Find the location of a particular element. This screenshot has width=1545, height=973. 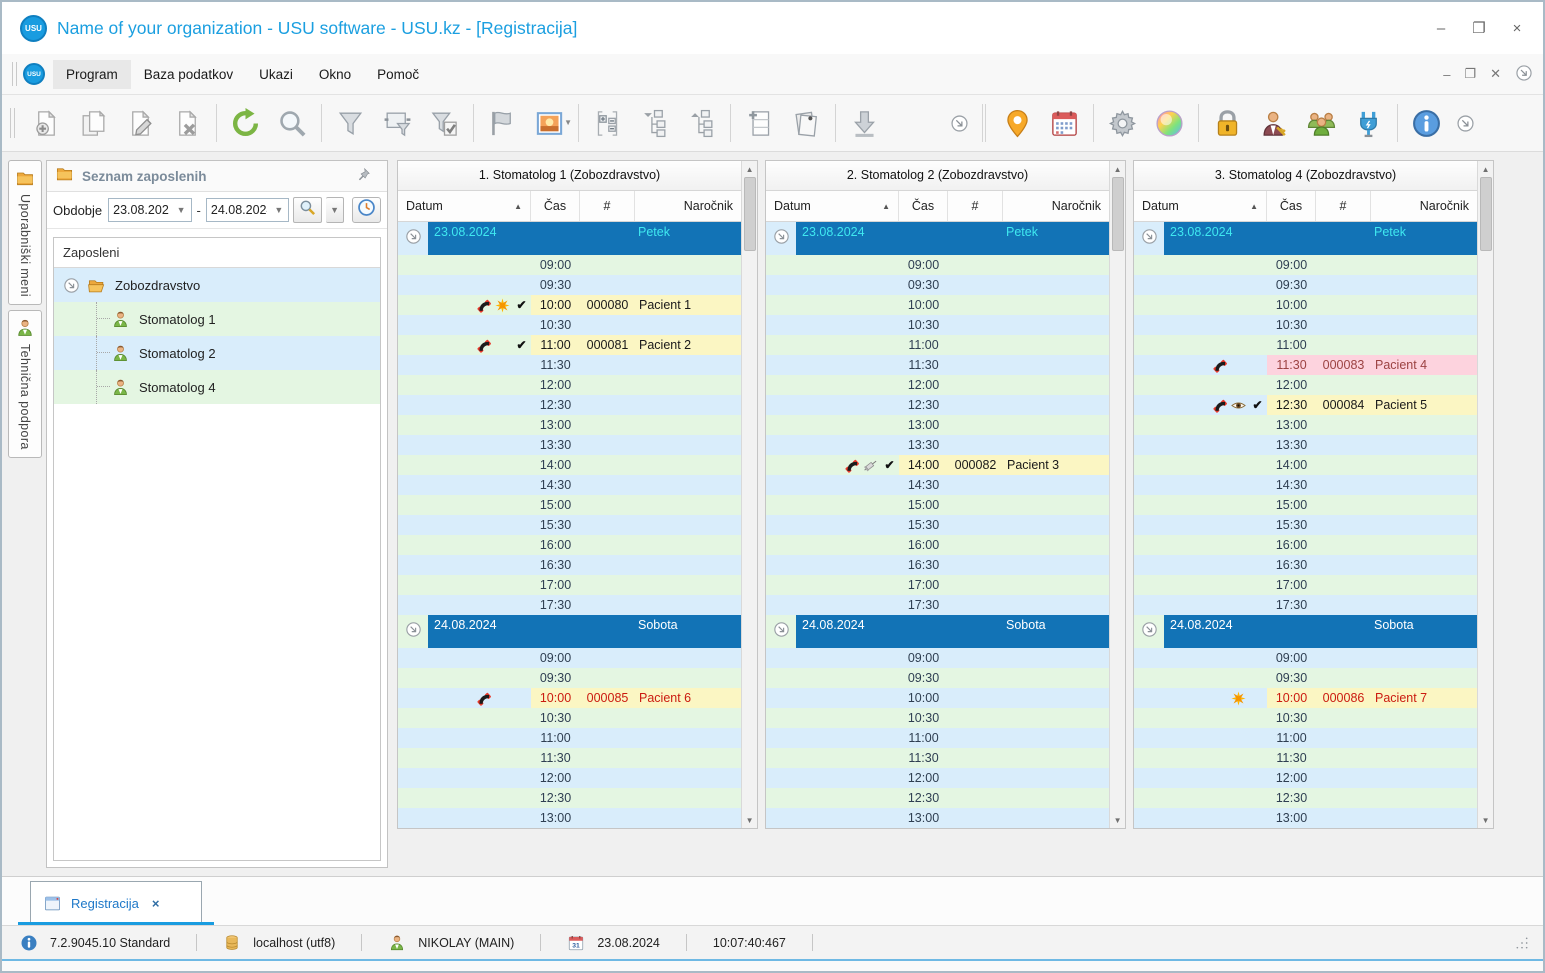

mdi-minimize-button: – is located at coordinates (1446, 74).